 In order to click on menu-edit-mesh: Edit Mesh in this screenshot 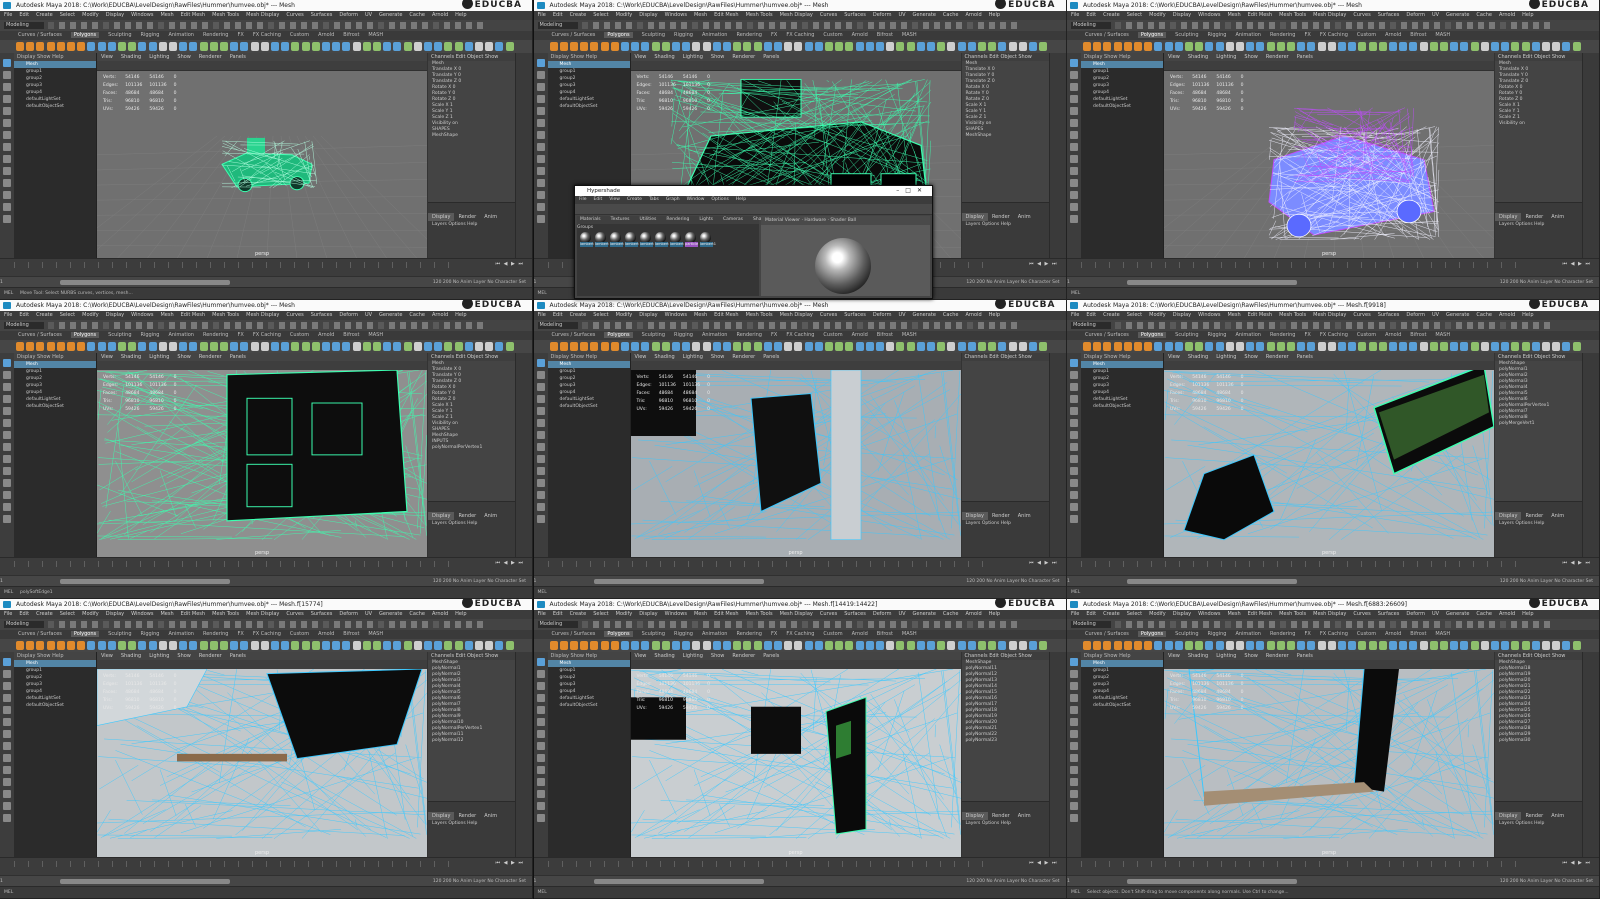, I will do `click(193, 315)`.